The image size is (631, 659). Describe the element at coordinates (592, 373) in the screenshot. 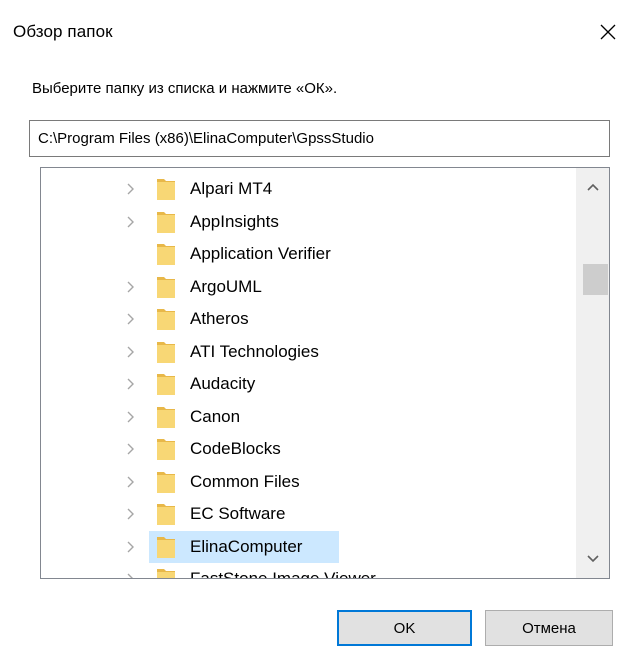

I see `vertical-scrollbar` at that location.